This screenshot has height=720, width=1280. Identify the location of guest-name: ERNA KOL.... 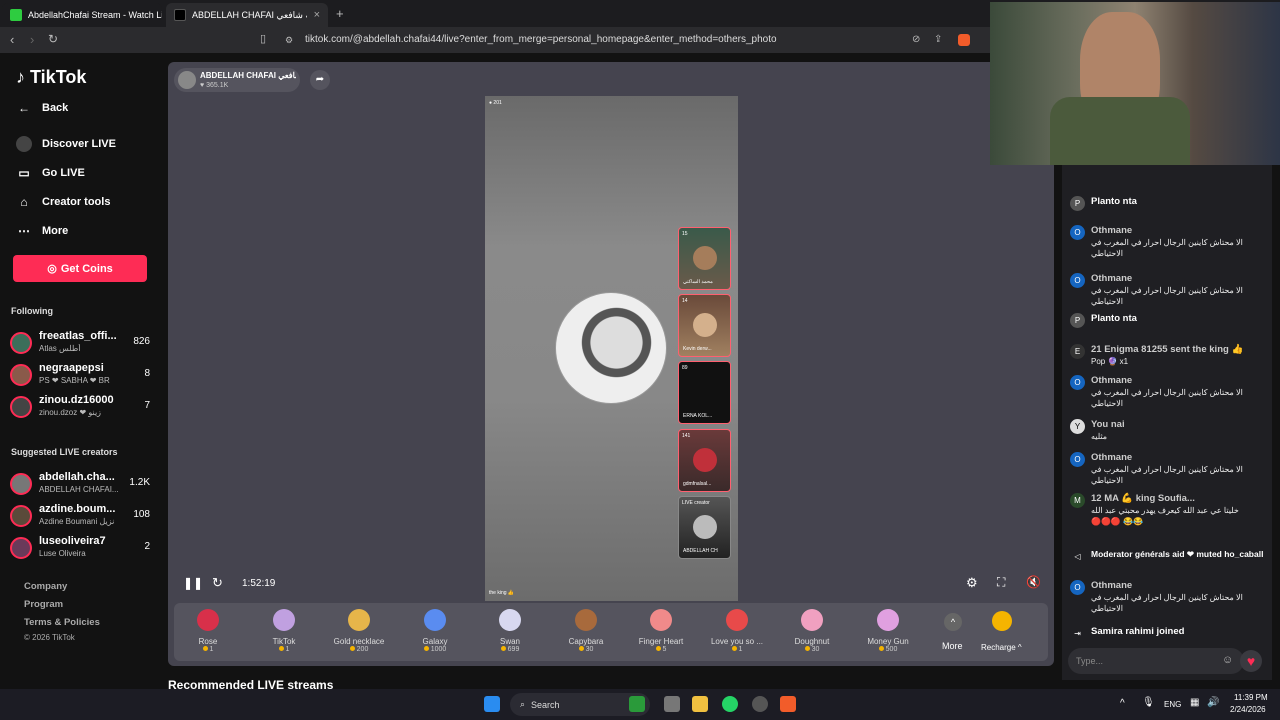
(698, 416).